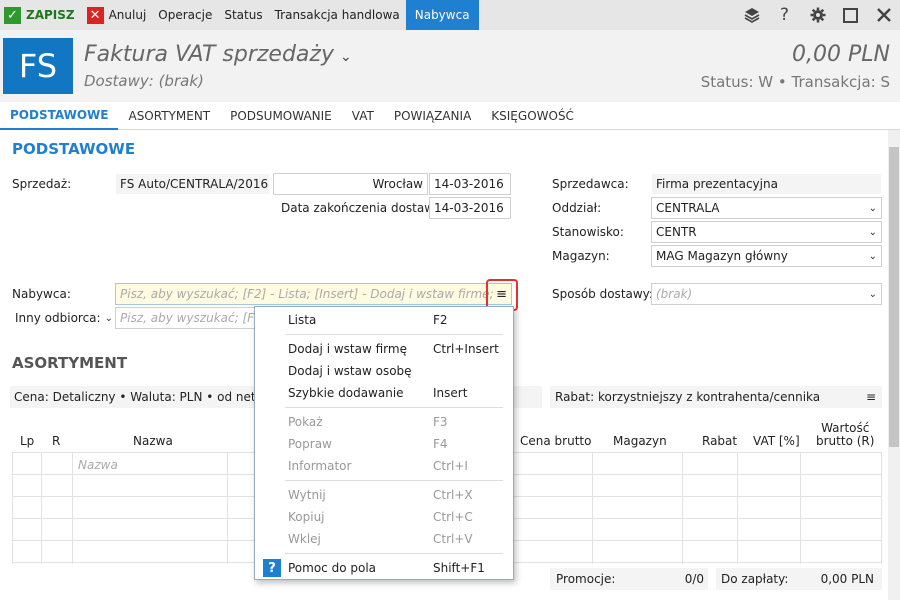  What do you see at coordinates (41, 294) in the screenshot?
I see `buyer-label: Nabywca:` at bounding box center [41, 294].